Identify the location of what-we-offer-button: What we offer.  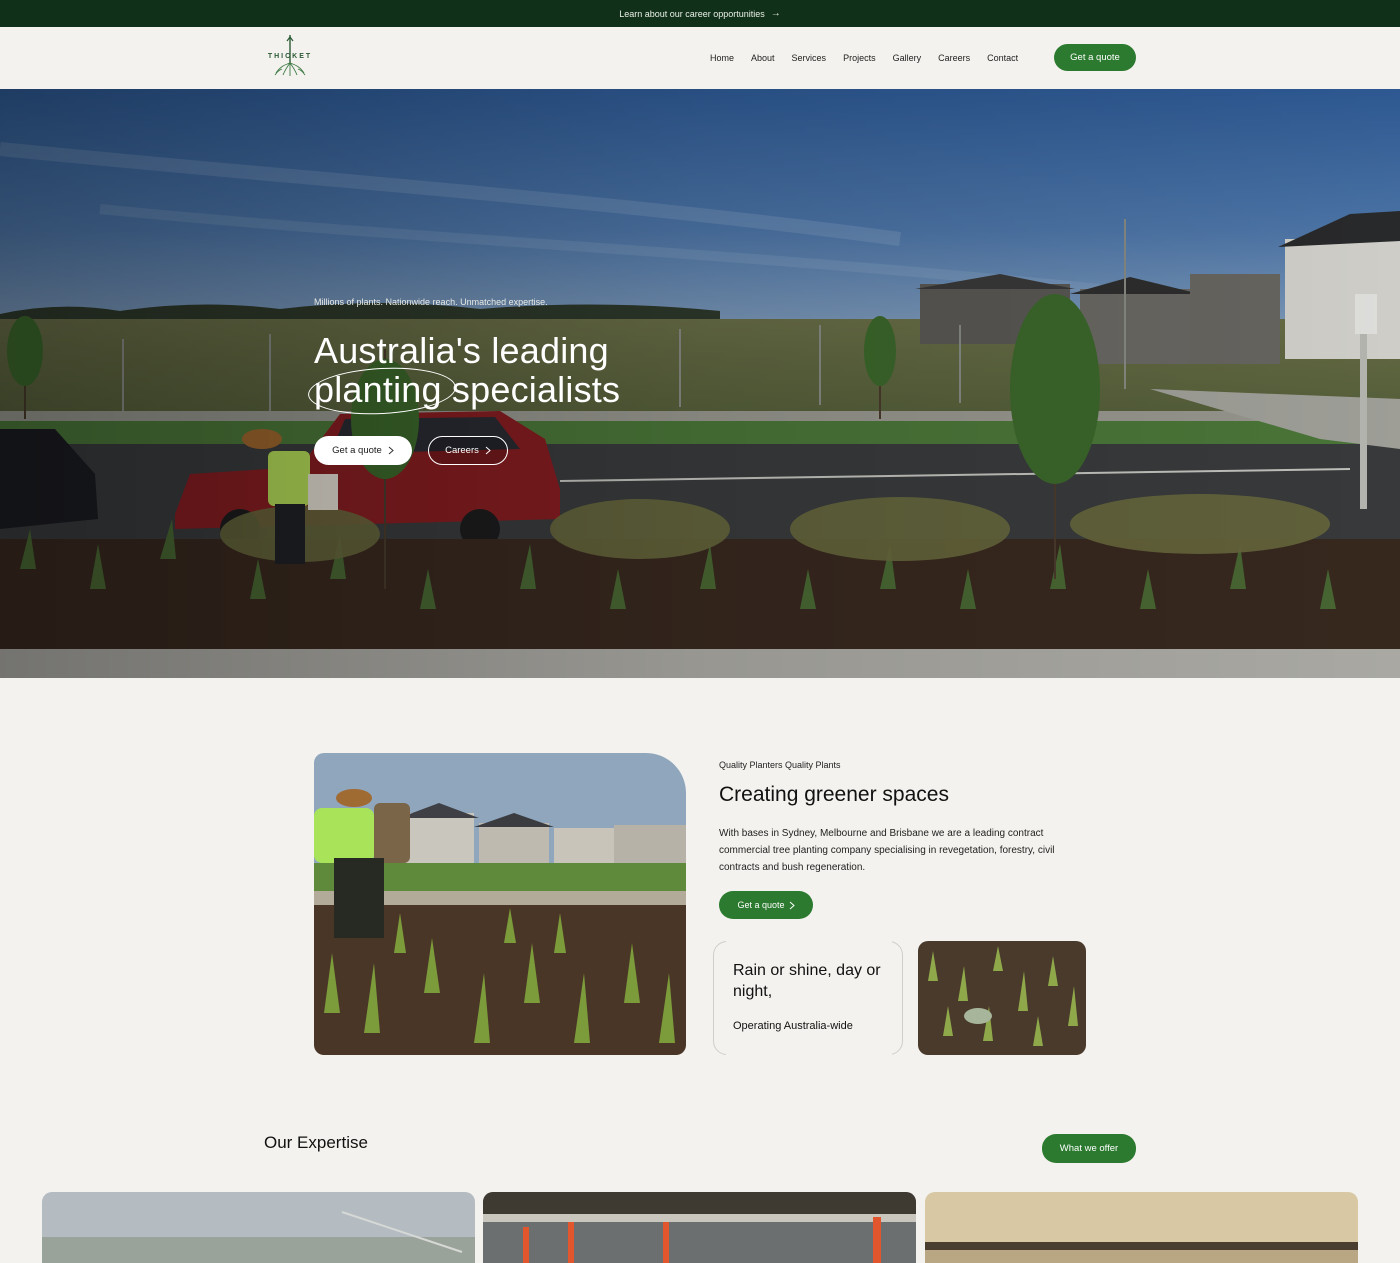
(1089, 1148).